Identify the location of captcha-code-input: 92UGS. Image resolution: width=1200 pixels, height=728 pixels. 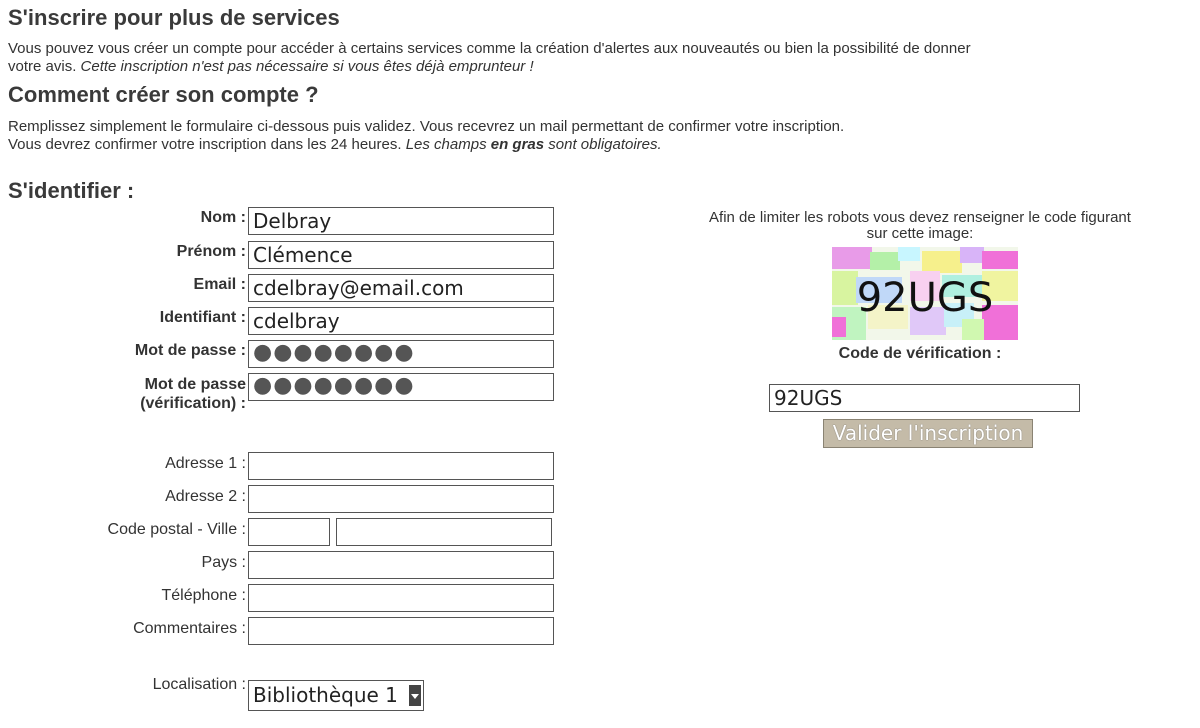
(924, 398).